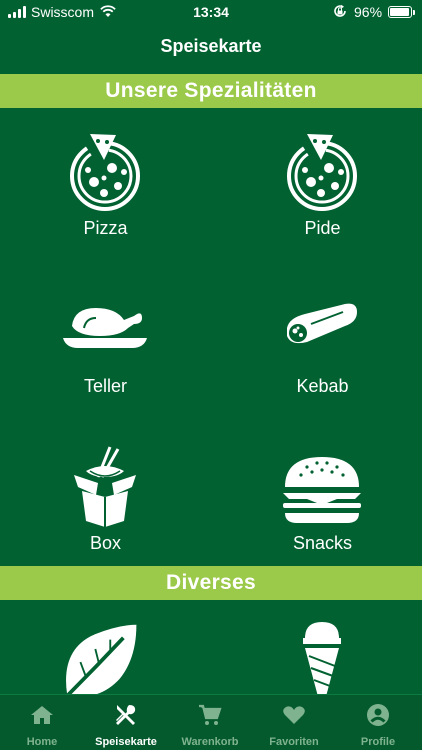  What do you see at coordinates (211, 91) in the screenshot?
I see `section-header-specialties: Unsere Spezialitäten` at bounding box center [211, 91].